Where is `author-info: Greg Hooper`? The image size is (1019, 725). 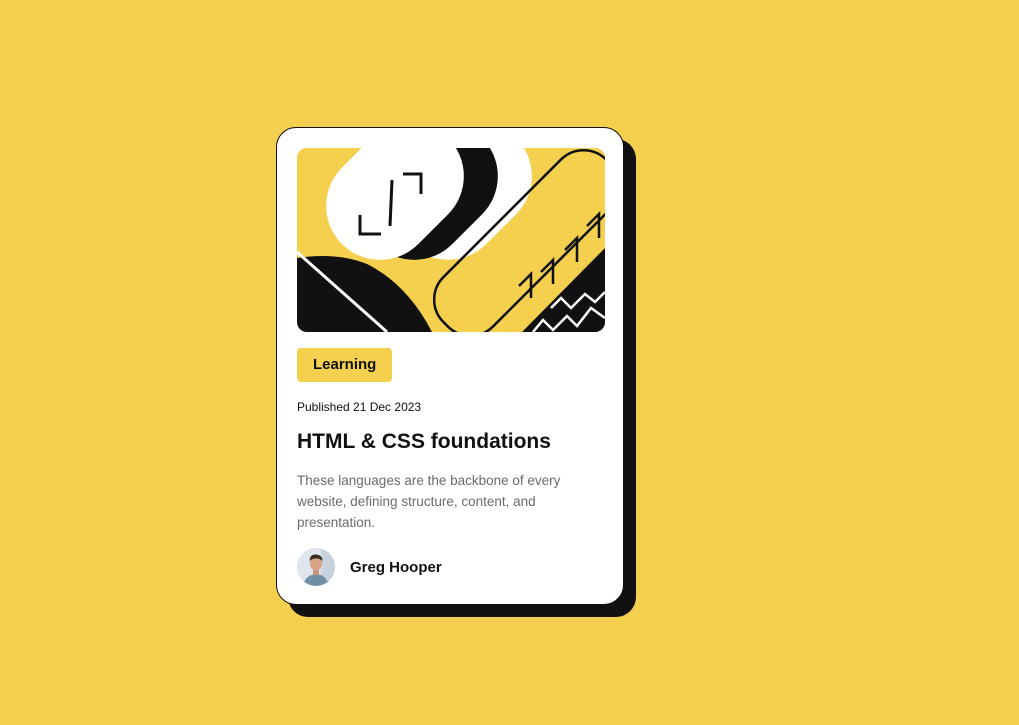 author-info: Greg Hooper is located at coordinates (369, 567).